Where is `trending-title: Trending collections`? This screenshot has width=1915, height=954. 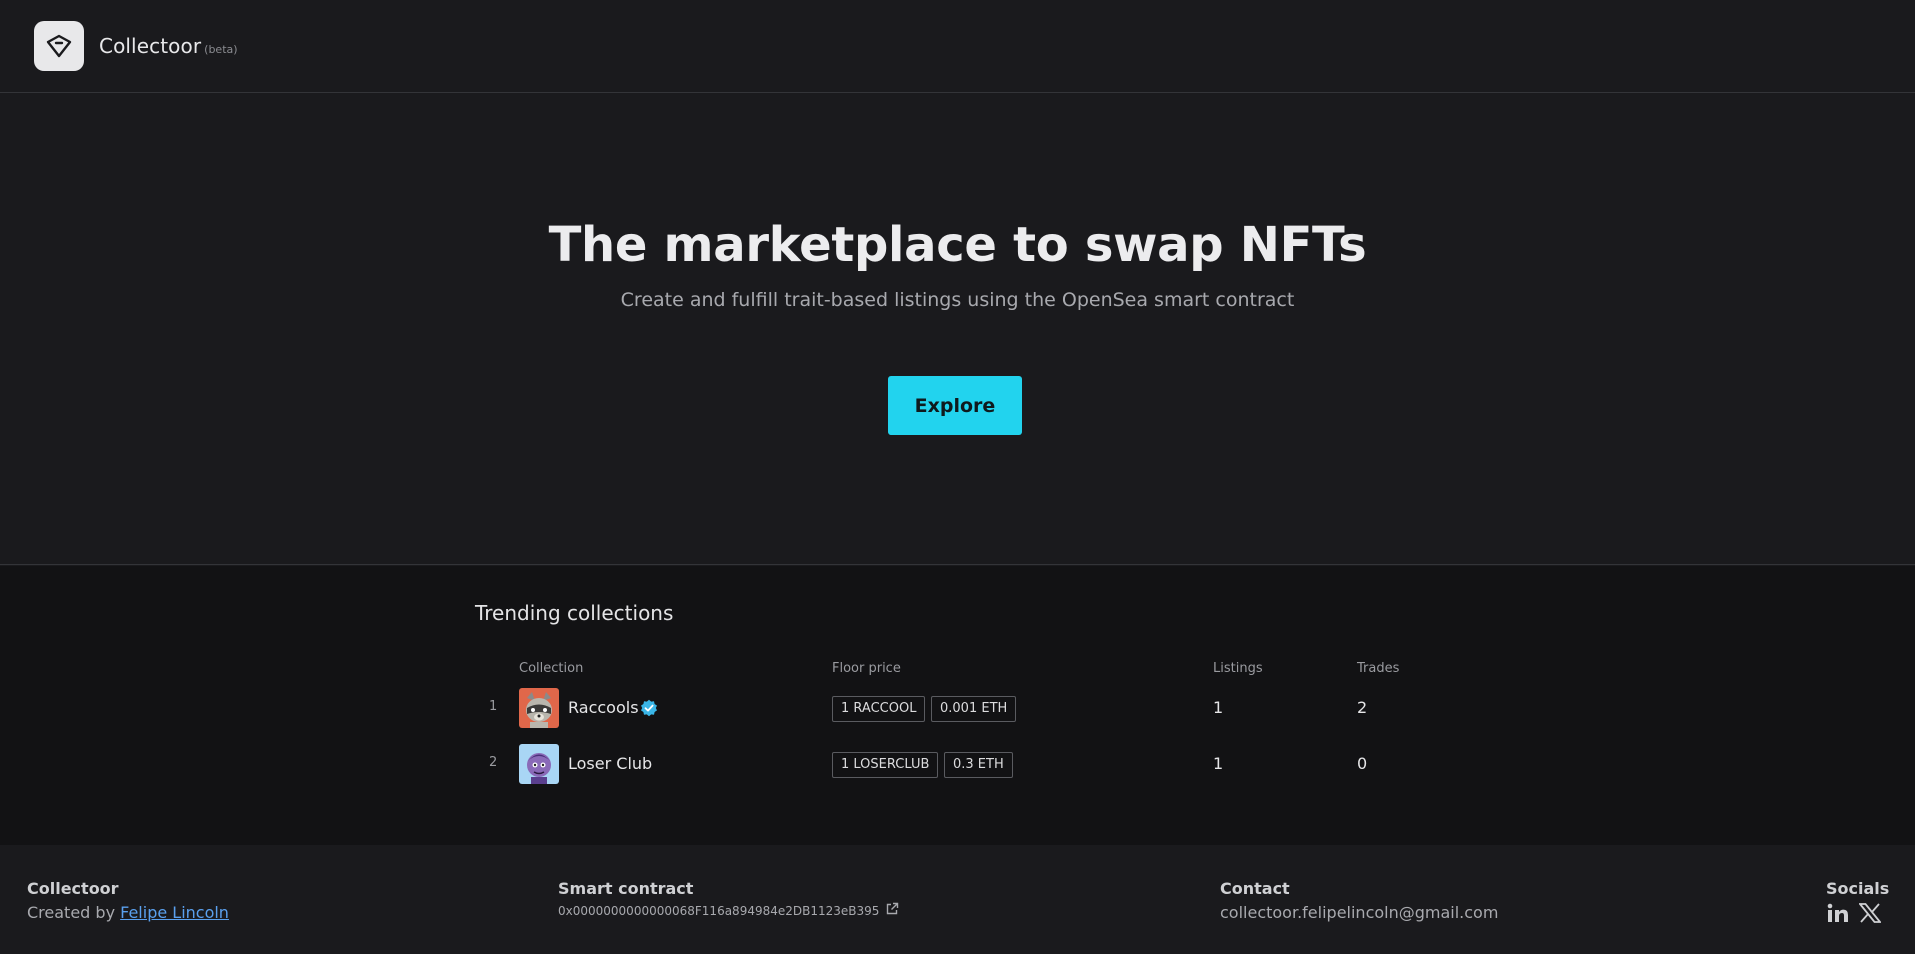 trending-title: Trending collections is located at coordinates (574, 613).